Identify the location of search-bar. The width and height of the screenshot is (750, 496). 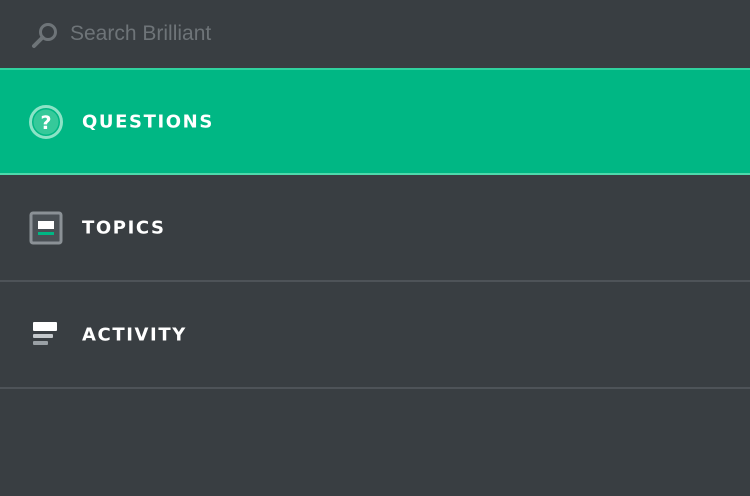
(375, 34).